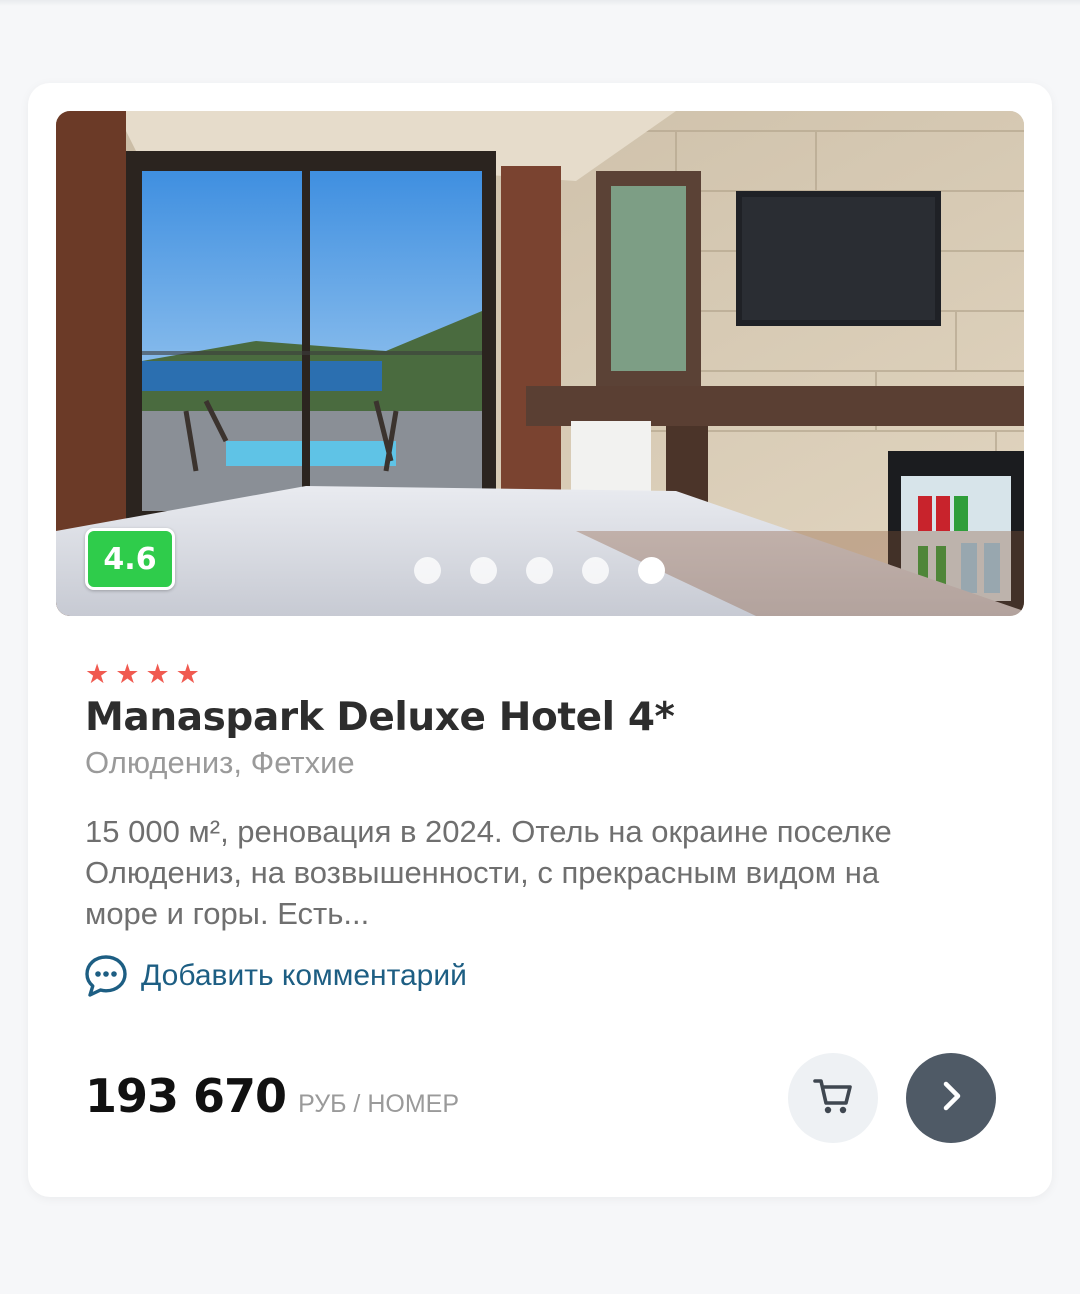  Describe the element at coordinates (130, 559) in the screenshot. I see `rating-badge: 4.6` at that location.